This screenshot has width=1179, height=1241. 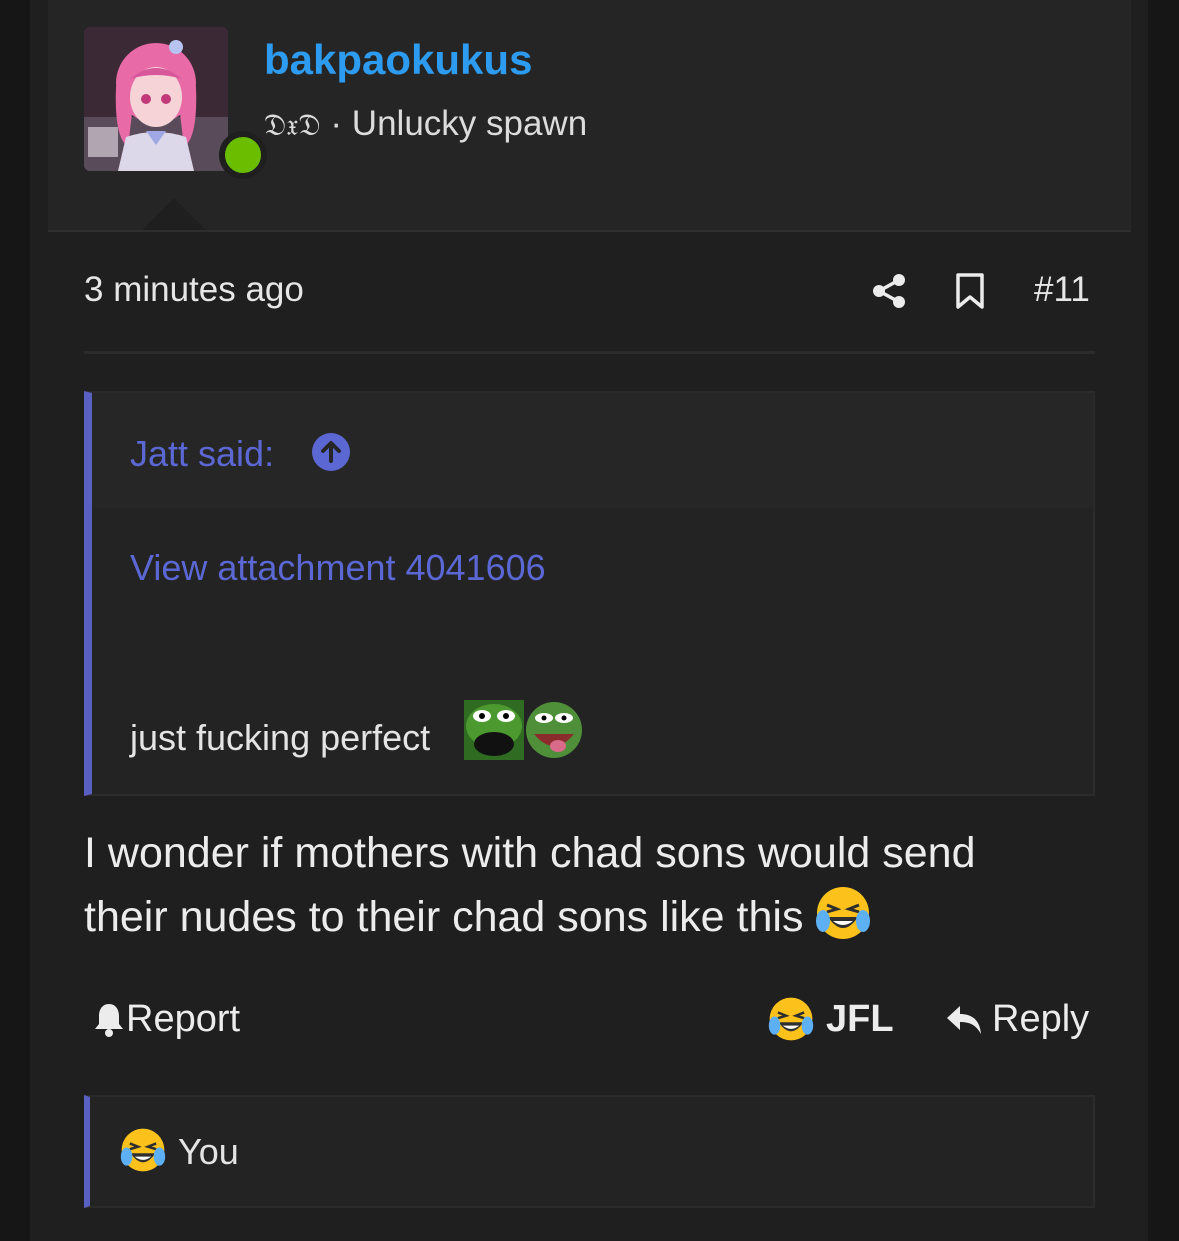 I want to click on quote-header: Jatt said:, so click(x=592, y=450).